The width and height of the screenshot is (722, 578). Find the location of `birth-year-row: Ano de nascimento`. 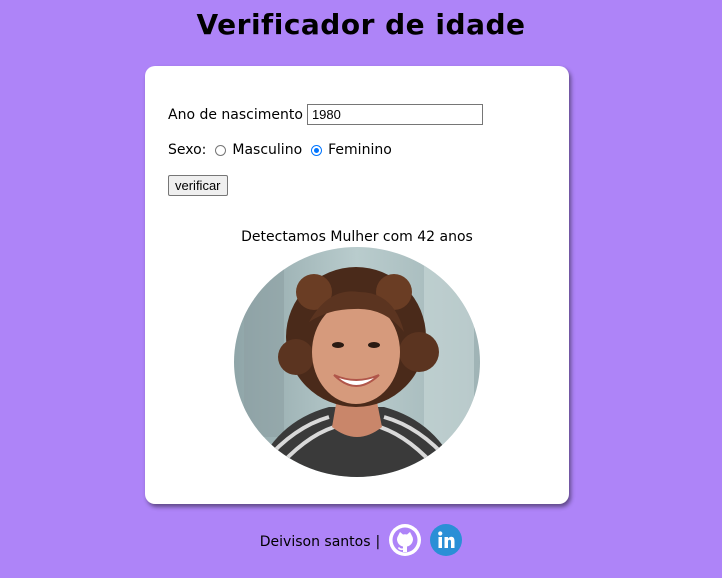

birth-year-row: Ano de nascimento is located at coordinates (325, 114).